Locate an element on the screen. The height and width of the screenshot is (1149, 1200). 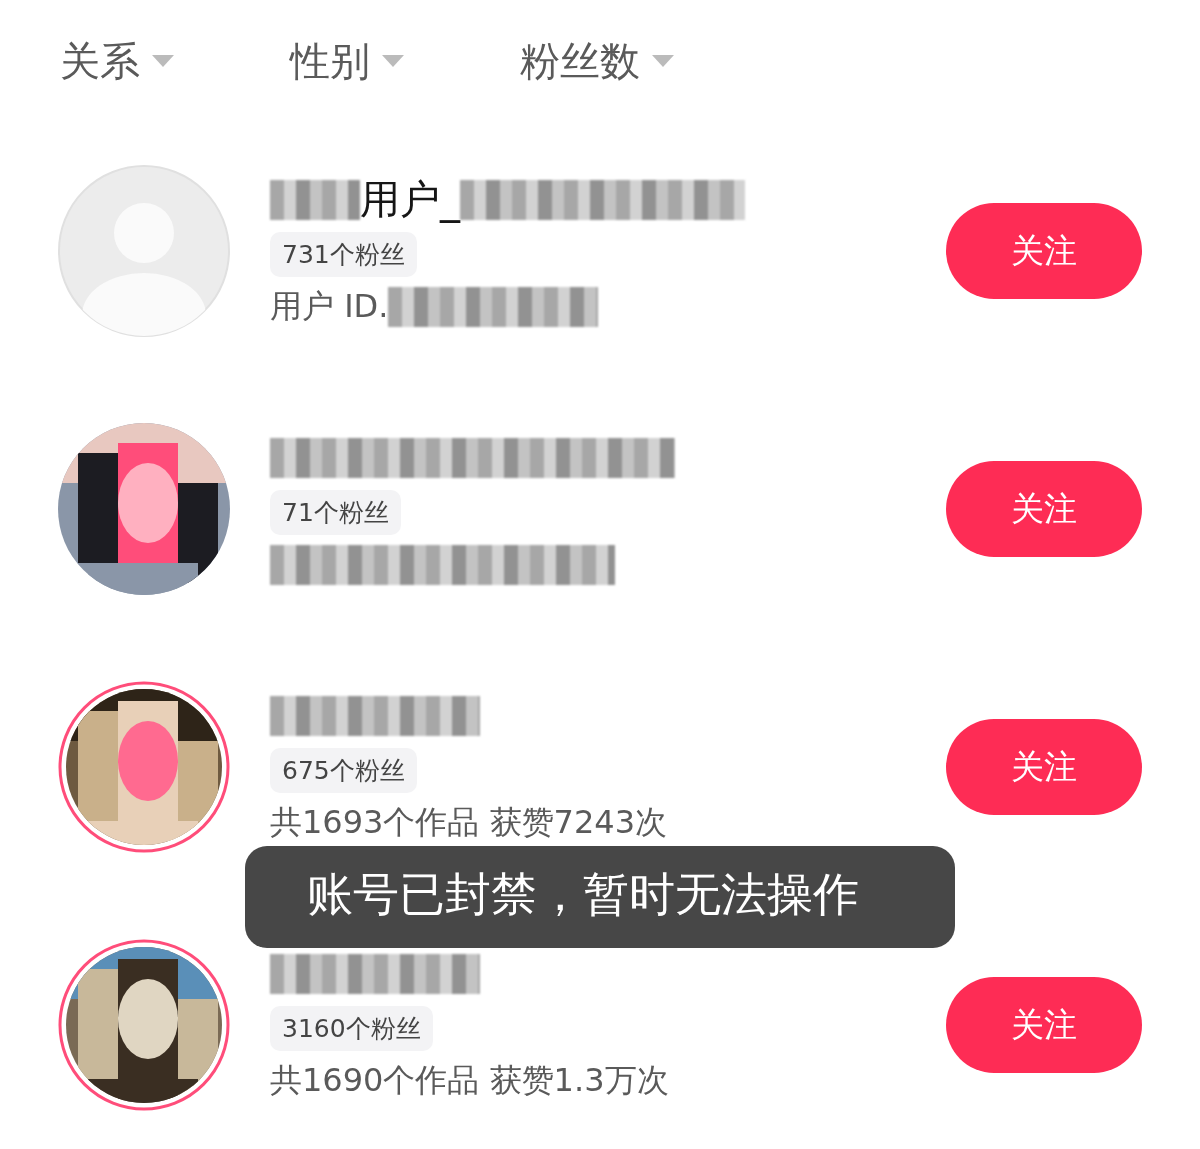
follower-count: 675个粉丝 is located at coordinates (343, 770).